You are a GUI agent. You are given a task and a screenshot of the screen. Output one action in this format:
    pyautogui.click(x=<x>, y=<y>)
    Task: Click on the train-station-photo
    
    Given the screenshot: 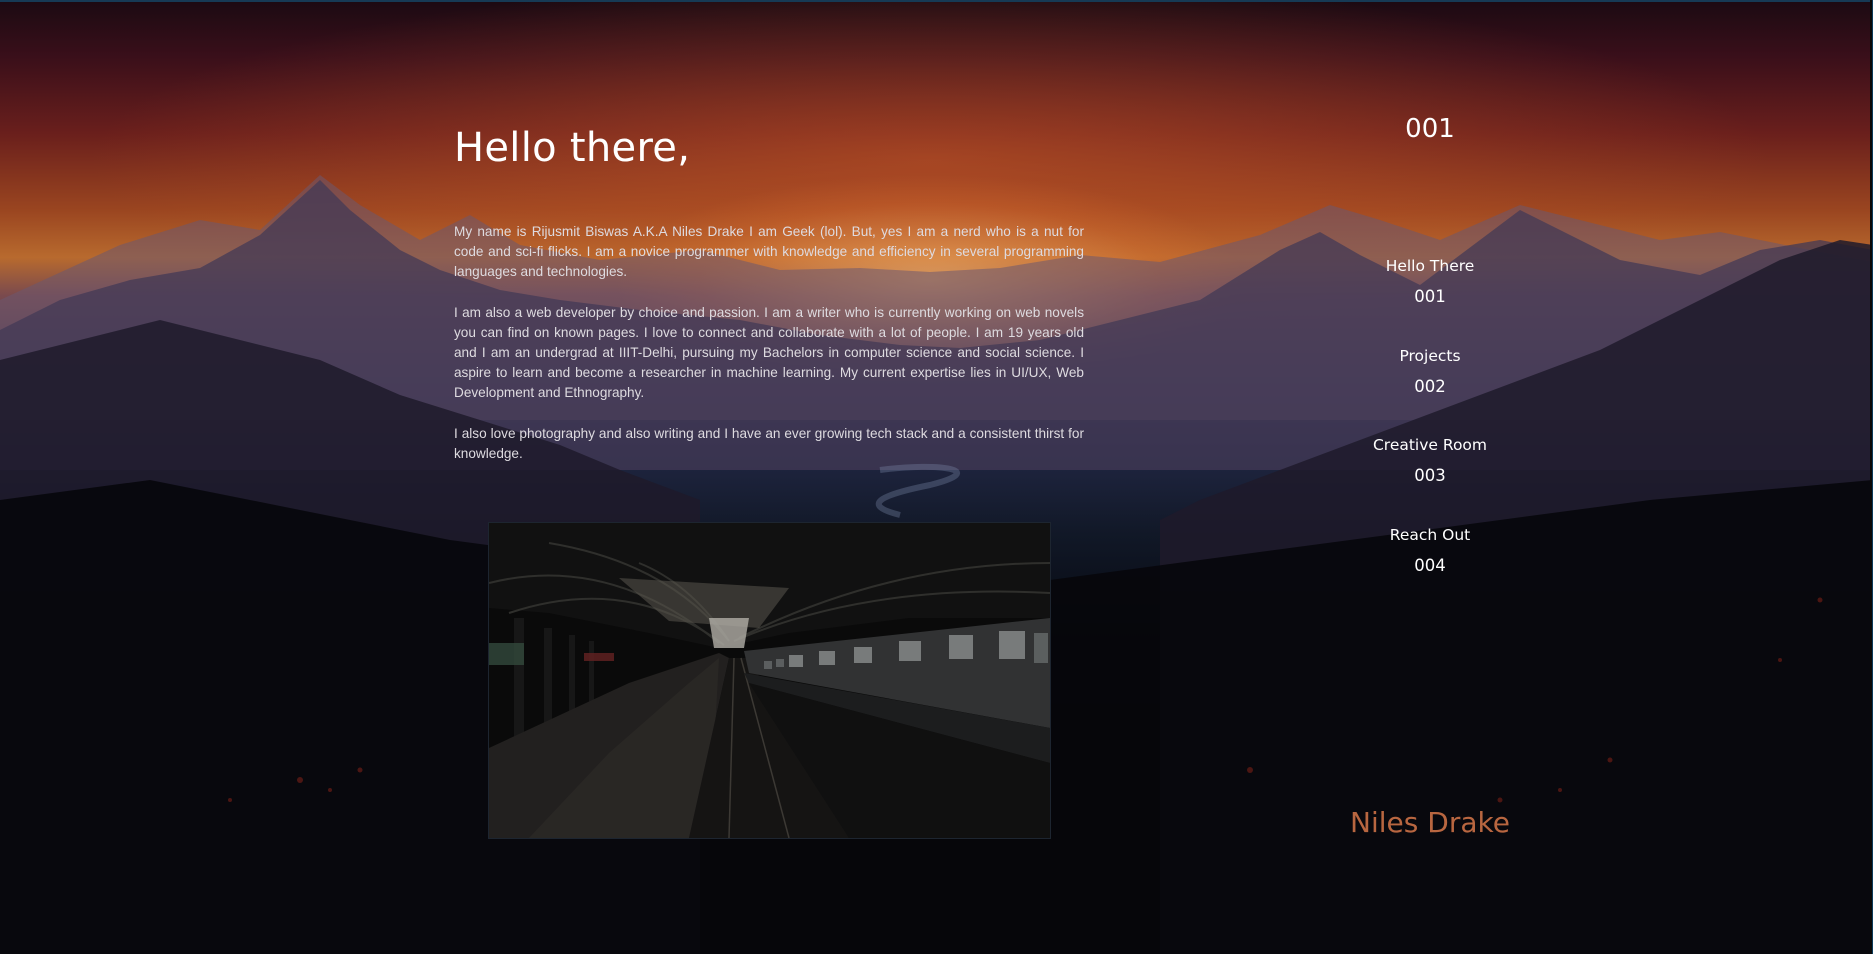 What is the action you would take?
    pyautogui.click(x=769, y=680)
    